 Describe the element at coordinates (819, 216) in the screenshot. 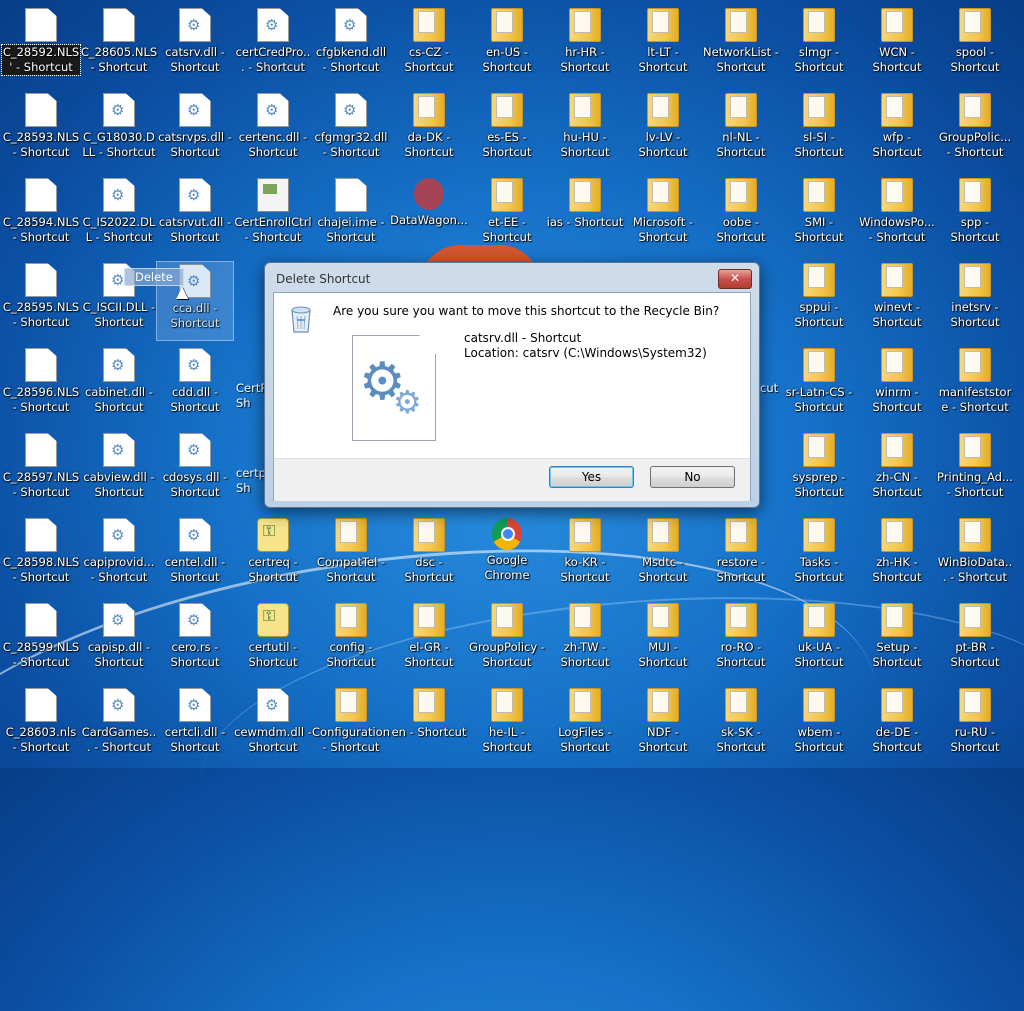

I see `desktop-icon: SMI - Shortcut` at that location.